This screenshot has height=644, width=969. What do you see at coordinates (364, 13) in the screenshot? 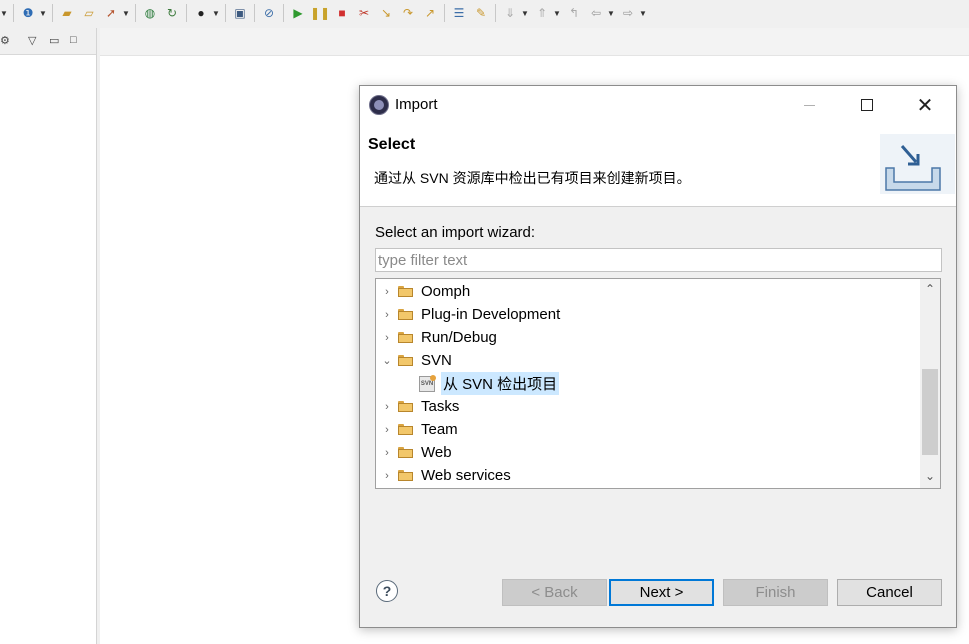
I see `disconnect-icon: ✂` at bounding box center [364, 13].